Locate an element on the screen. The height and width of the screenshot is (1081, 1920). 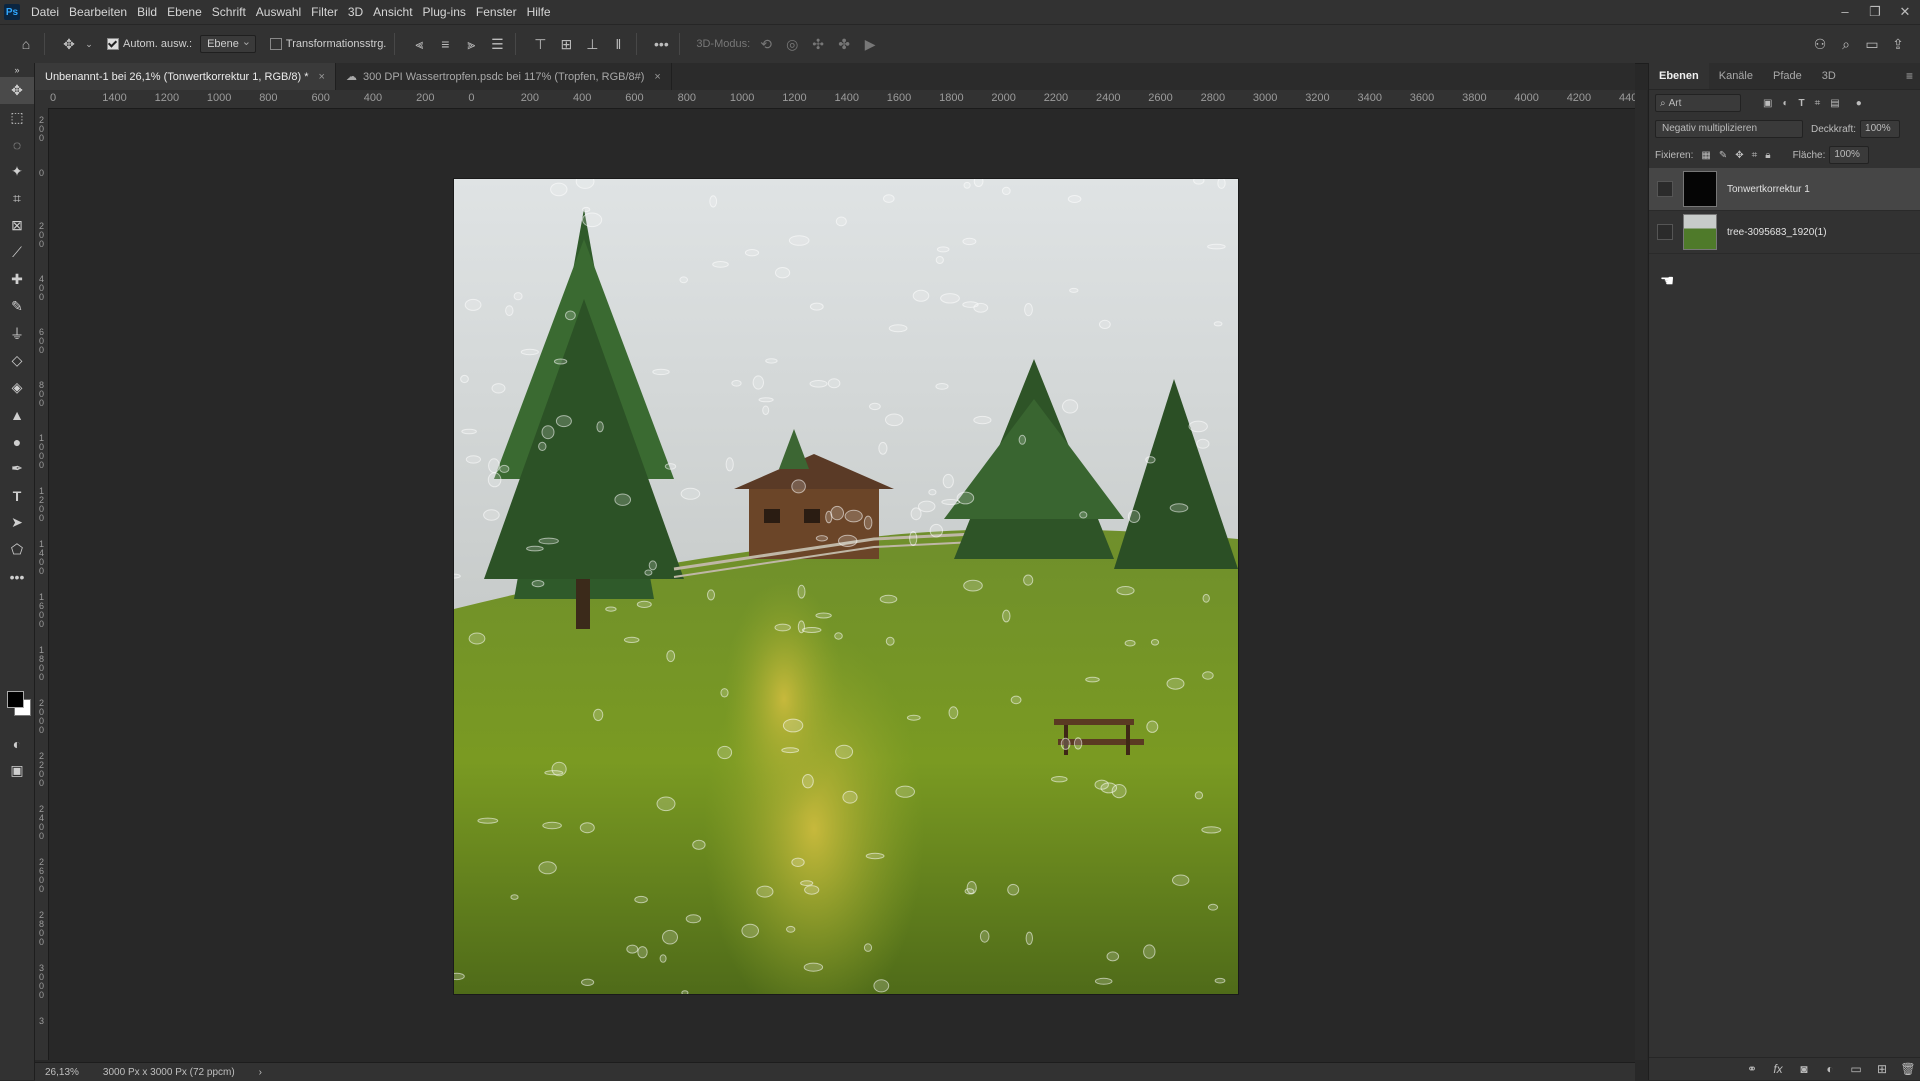
tab-kanaele: Kanäle is located at coordinates (1736, 76).